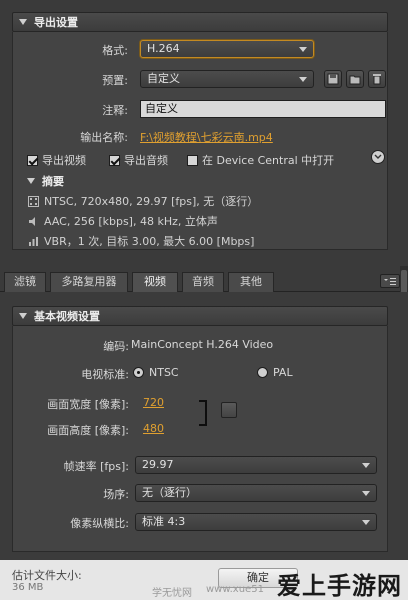 This screenshot has width=408, height=600. Describe the element at coordinates (131, 221) in the screenshot. I see `summary-audio-text: AAC, 256 [kbps], 48 kHz, 立体声` at that location.